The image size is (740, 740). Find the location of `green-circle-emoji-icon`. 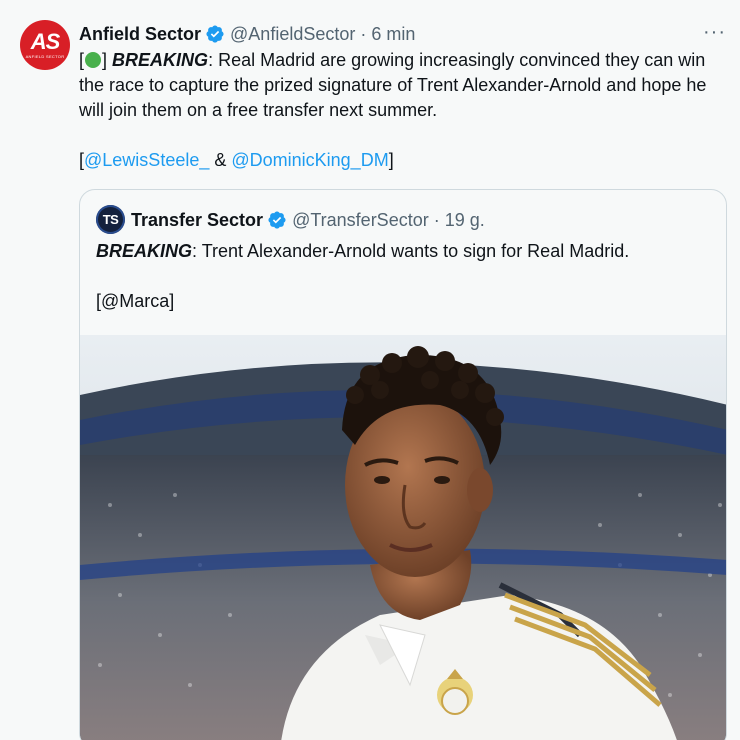

green-circle-emoji-icon is located at coordinates (93, 60).